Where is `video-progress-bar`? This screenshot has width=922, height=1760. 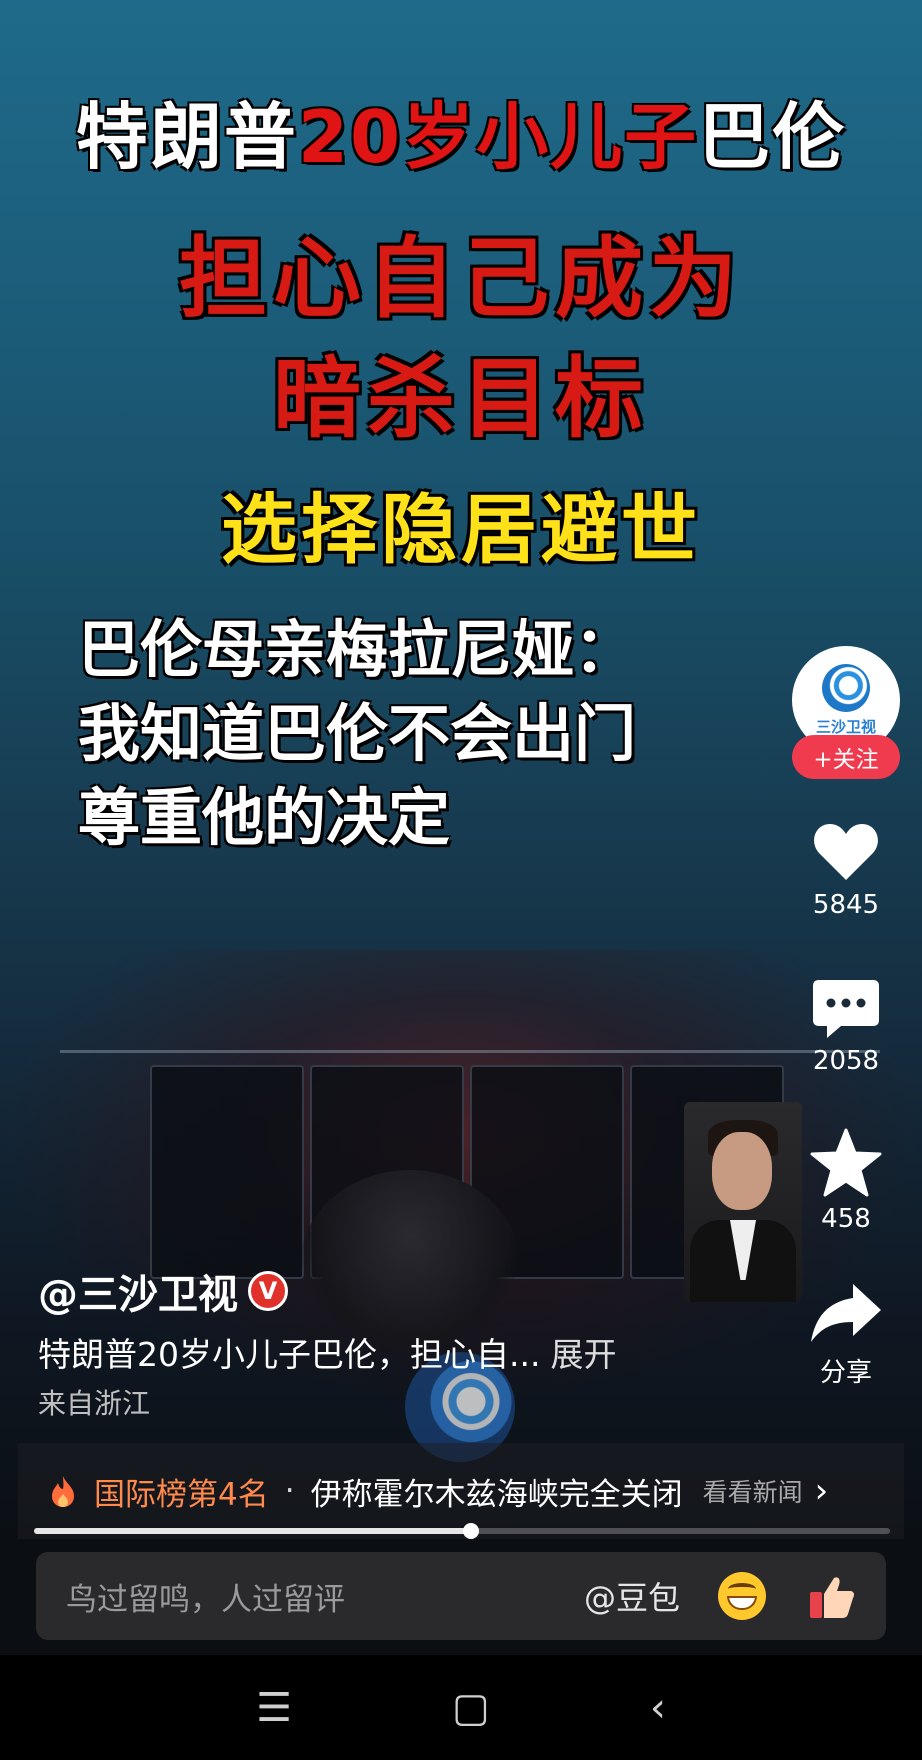
video-progress-bar is located at coordinates (462, 1531).